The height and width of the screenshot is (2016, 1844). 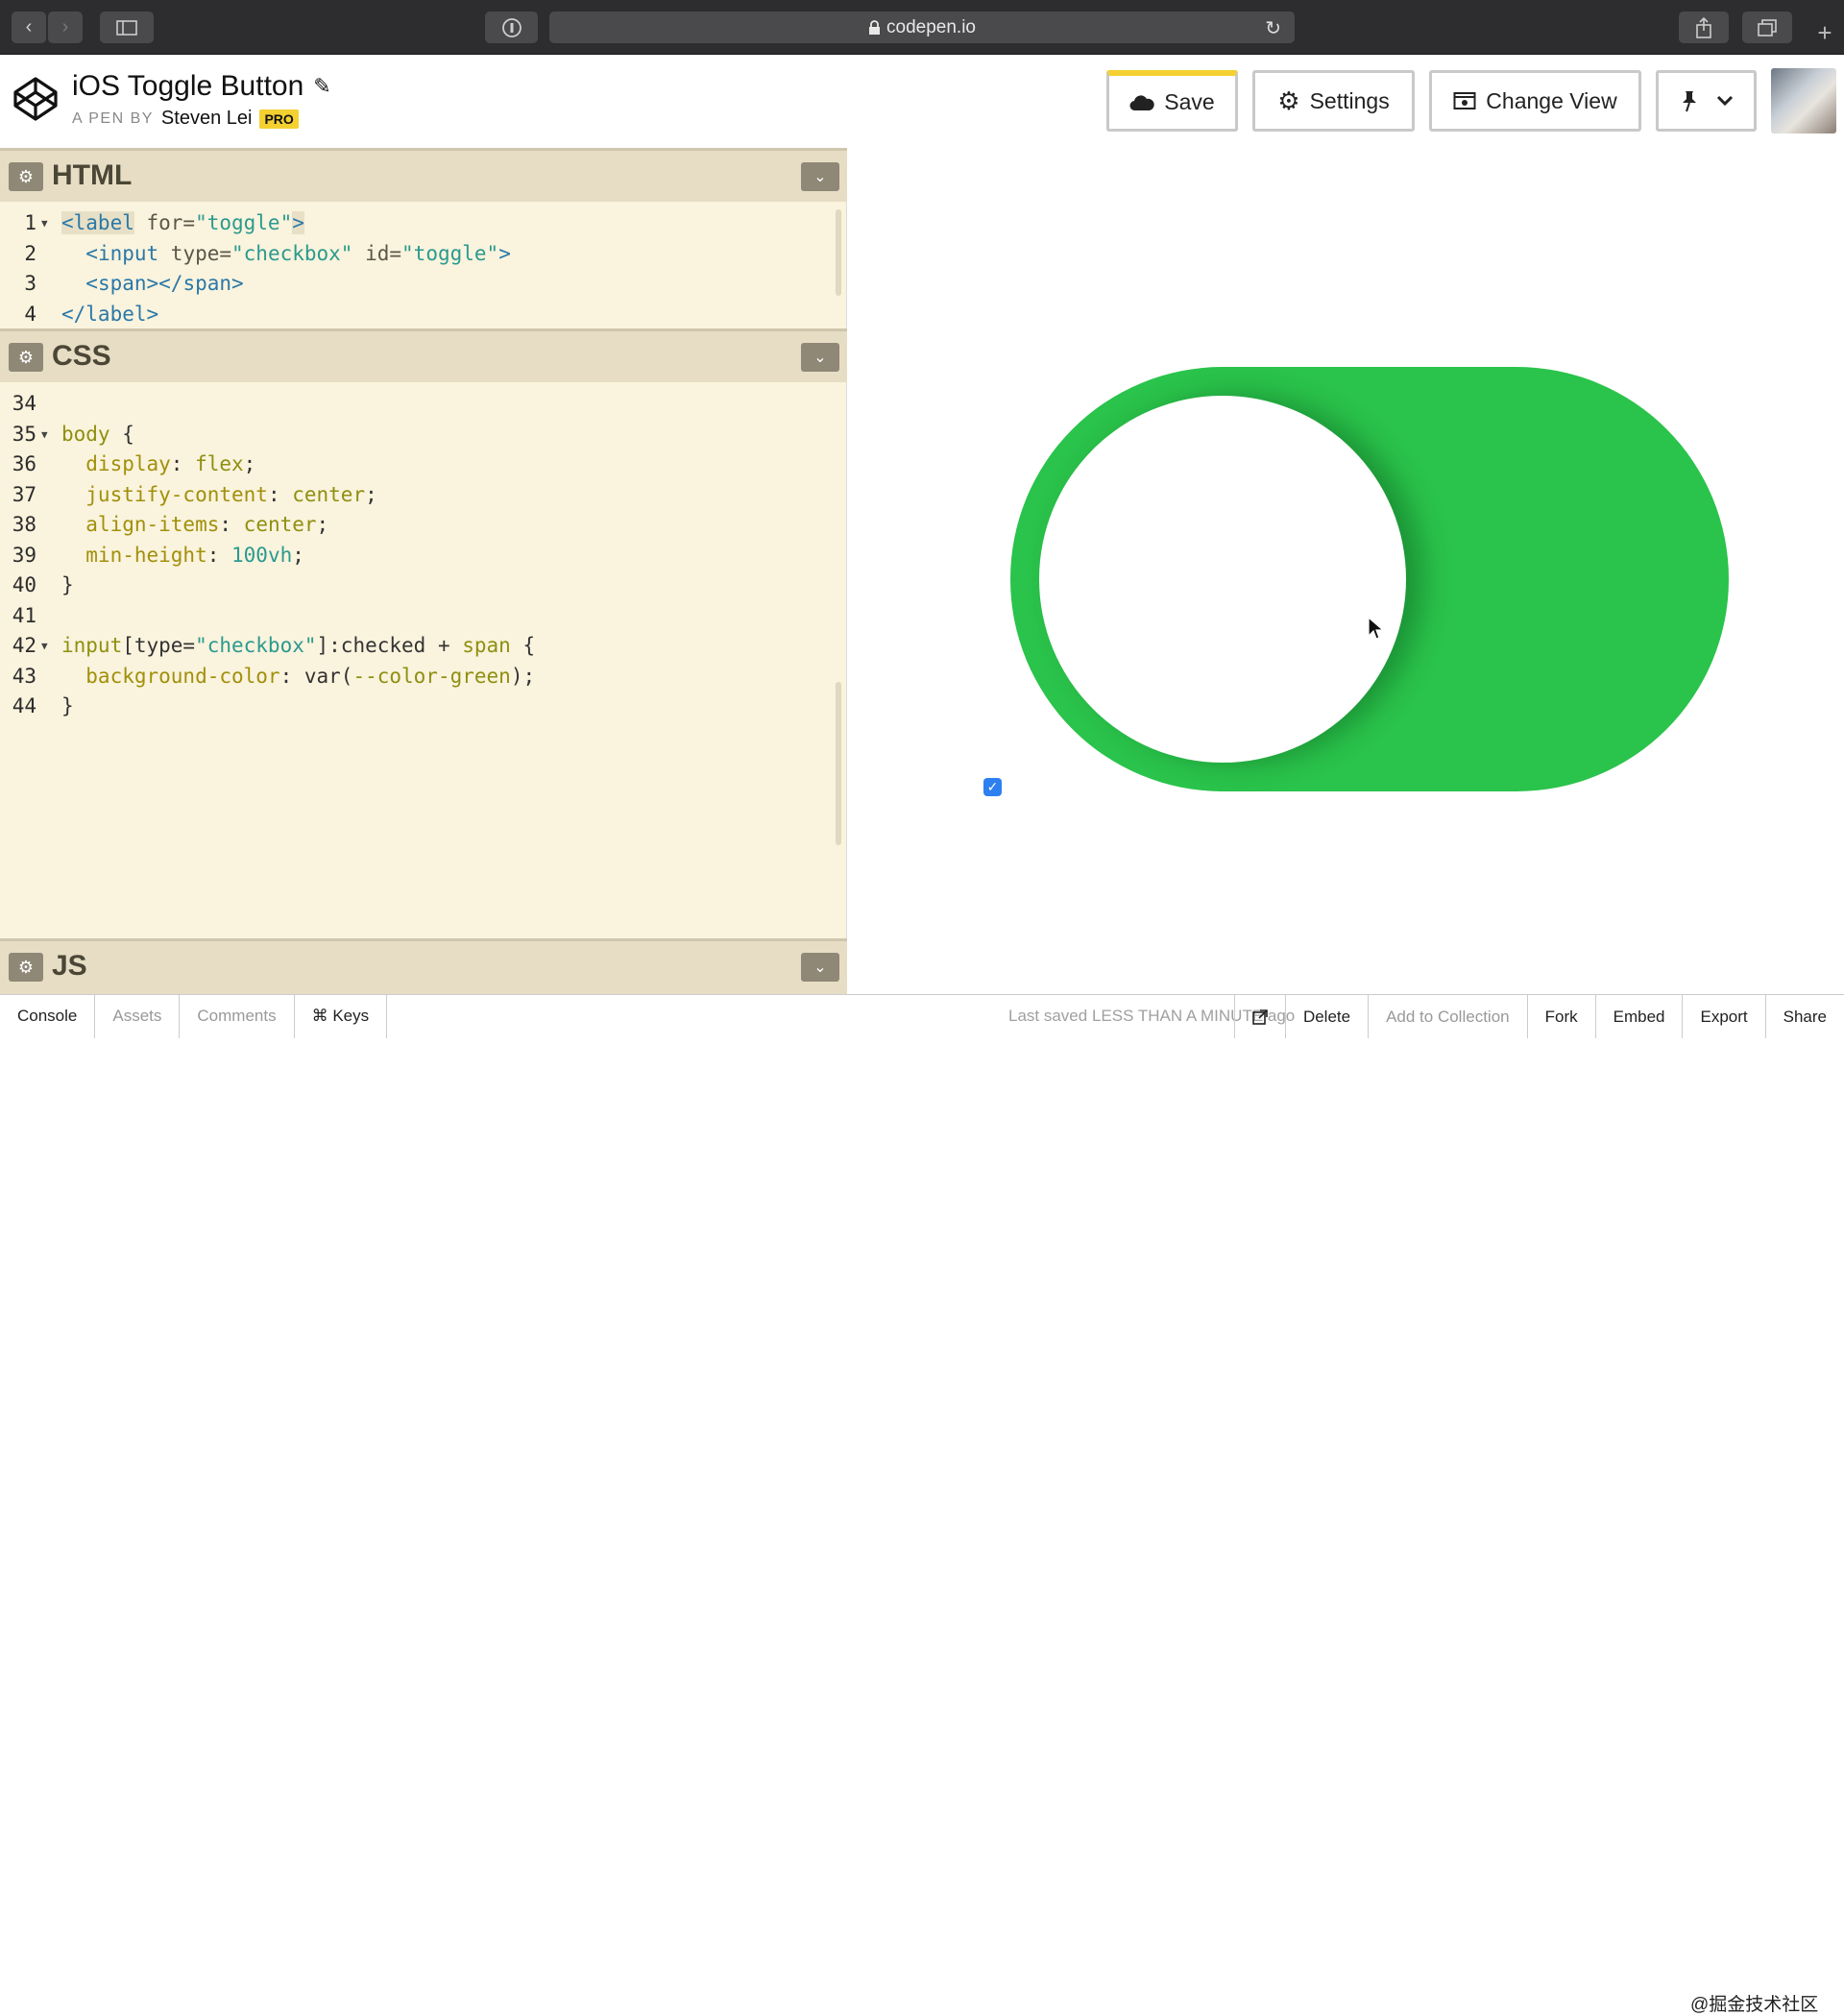 What do you see at coordinates (26, 967) in the screenshot?
I see `js-settings-gear-icon: ⚙` at bounding box center [26, 967].